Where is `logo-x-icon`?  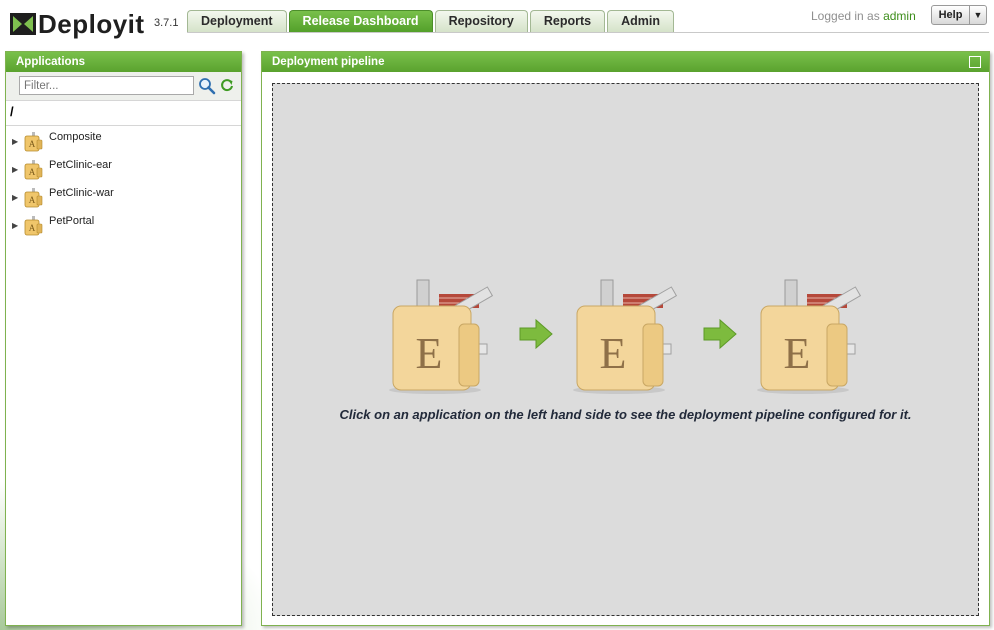
logo-x-icon is located at coordinates (23, 24).